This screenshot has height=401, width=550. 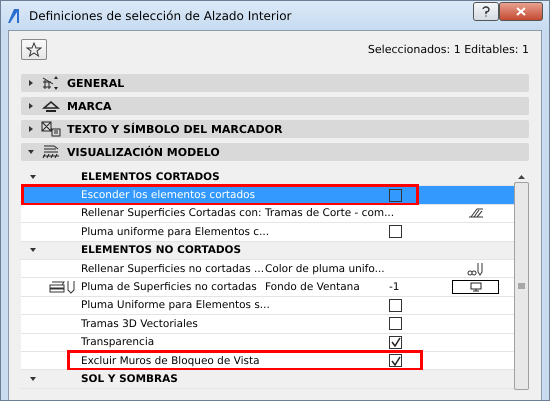 I want to click on setting-label: Transparencia, so click(x=118, y=342).